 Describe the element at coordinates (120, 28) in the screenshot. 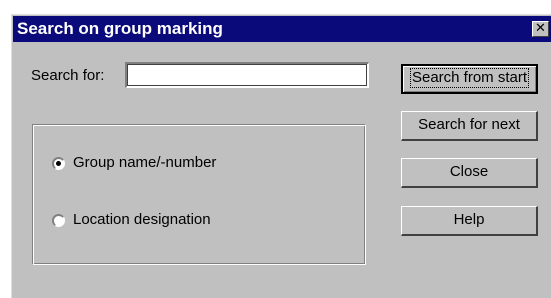

I see `dialog-title: Search on group marking` at that location.